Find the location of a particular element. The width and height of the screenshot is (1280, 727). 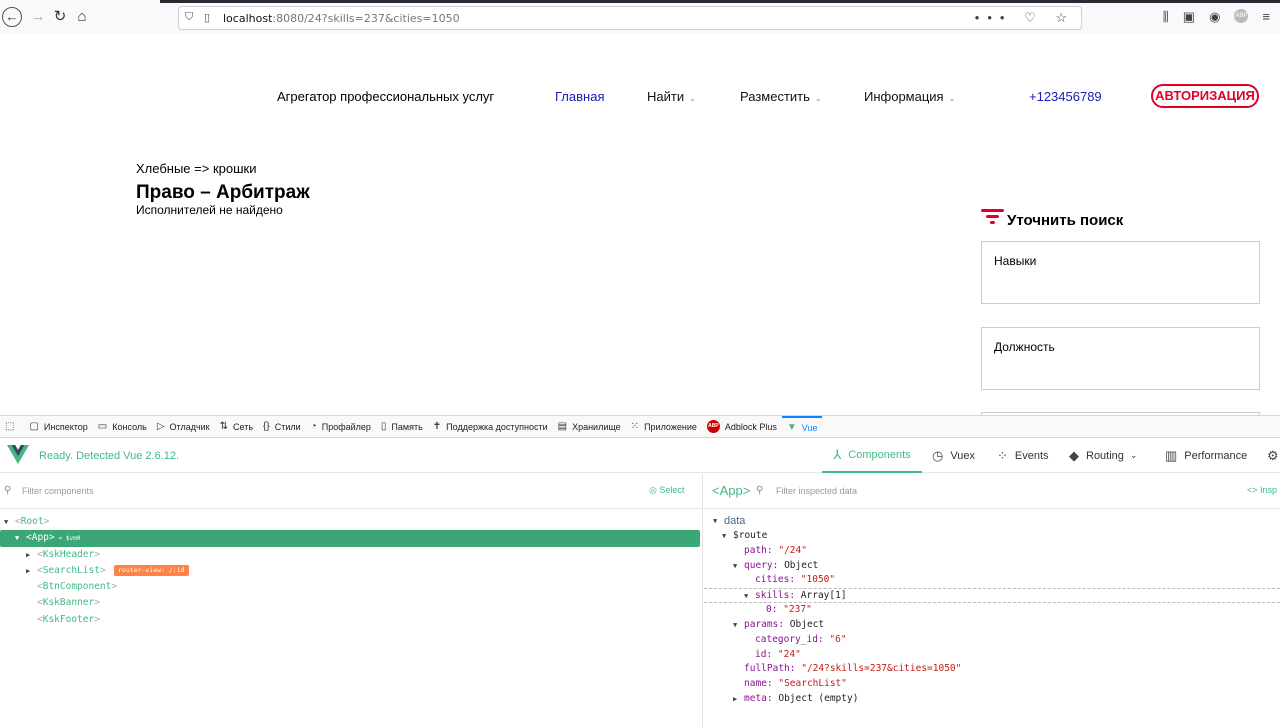

phone-link: +123456789 is located at coordinates (1065, 96).